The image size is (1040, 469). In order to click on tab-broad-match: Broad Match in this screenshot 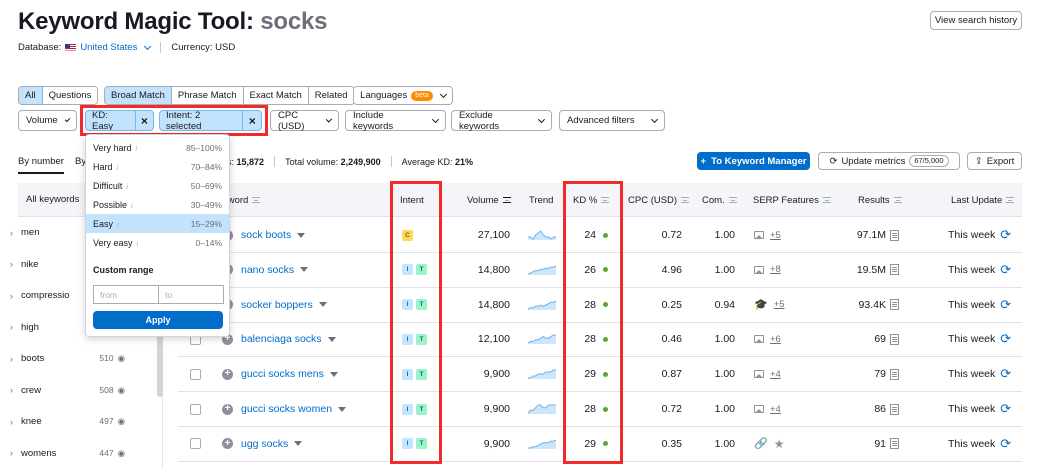, I will do `click(138, 95)`.